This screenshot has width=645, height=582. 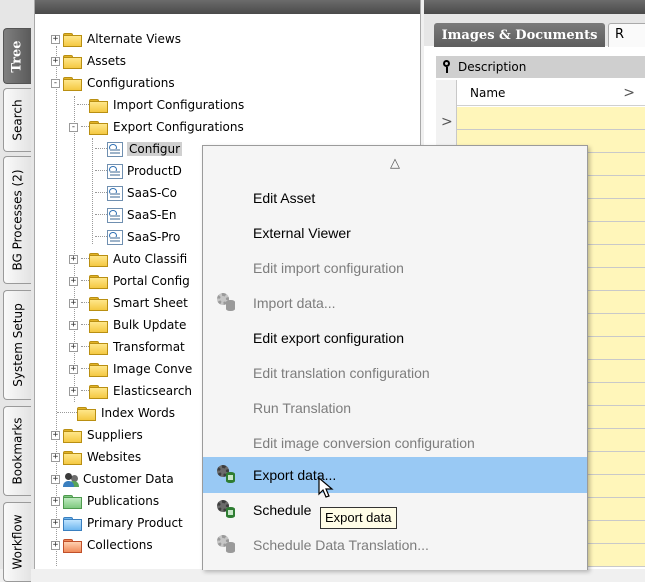 I want to click on tree-item-image-conversion: + Image Conve, so click(x=130, y=369).